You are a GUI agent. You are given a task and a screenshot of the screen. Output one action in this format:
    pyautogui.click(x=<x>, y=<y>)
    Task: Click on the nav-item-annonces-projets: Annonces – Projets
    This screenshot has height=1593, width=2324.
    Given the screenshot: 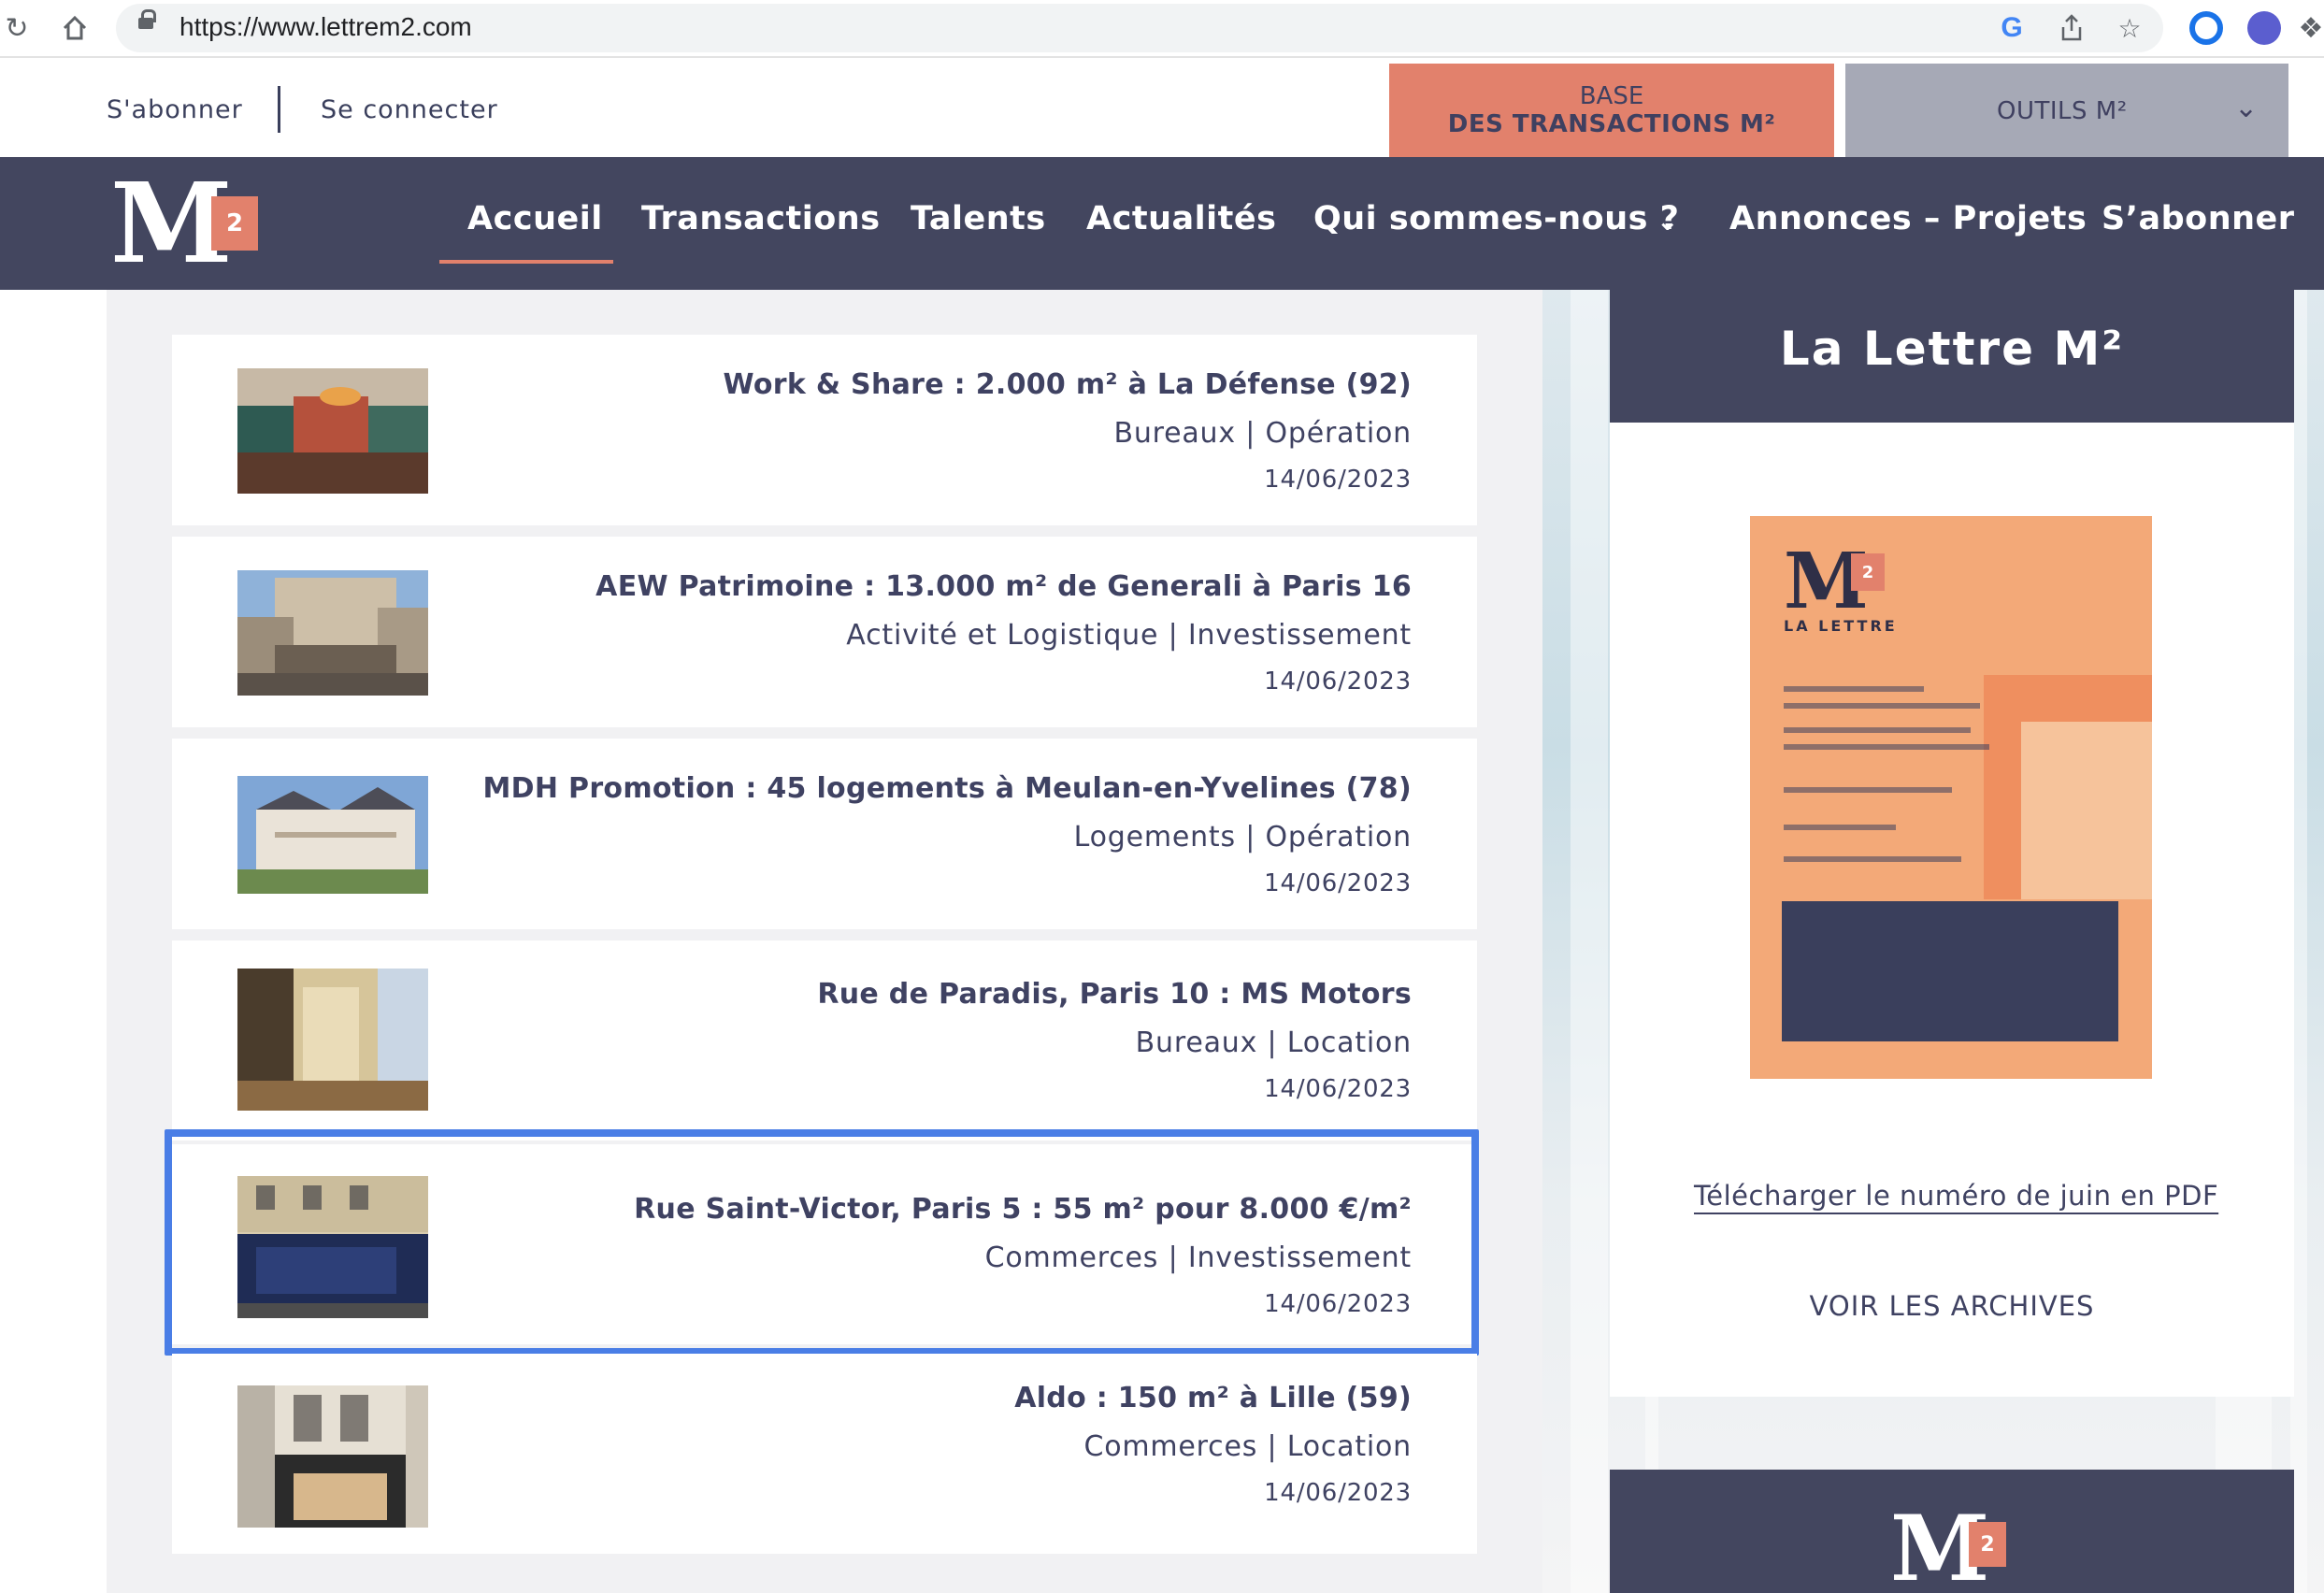 What is the action you would take?
    pyautogui.click(x=1908, y=219)
    